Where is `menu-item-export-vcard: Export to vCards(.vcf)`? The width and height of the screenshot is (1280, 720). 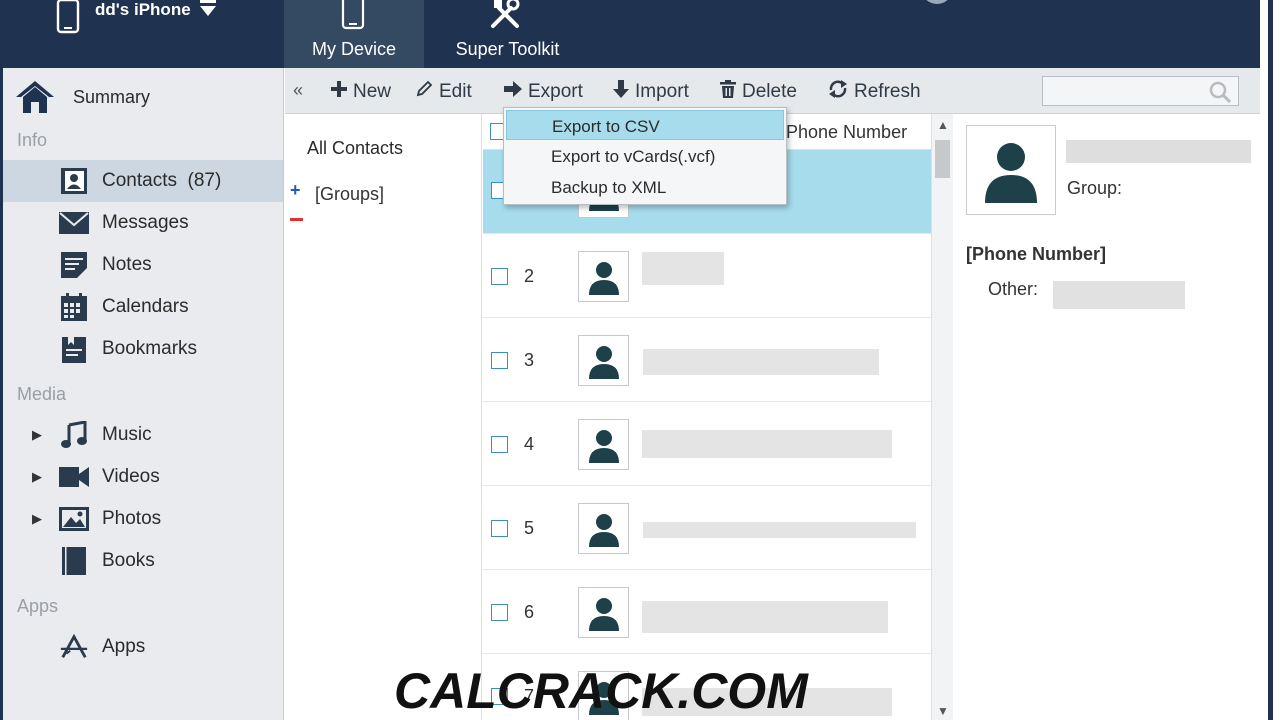
menu-item-export-vcard: Export to vCards(.vcf) is located at coordinates (645, 156).